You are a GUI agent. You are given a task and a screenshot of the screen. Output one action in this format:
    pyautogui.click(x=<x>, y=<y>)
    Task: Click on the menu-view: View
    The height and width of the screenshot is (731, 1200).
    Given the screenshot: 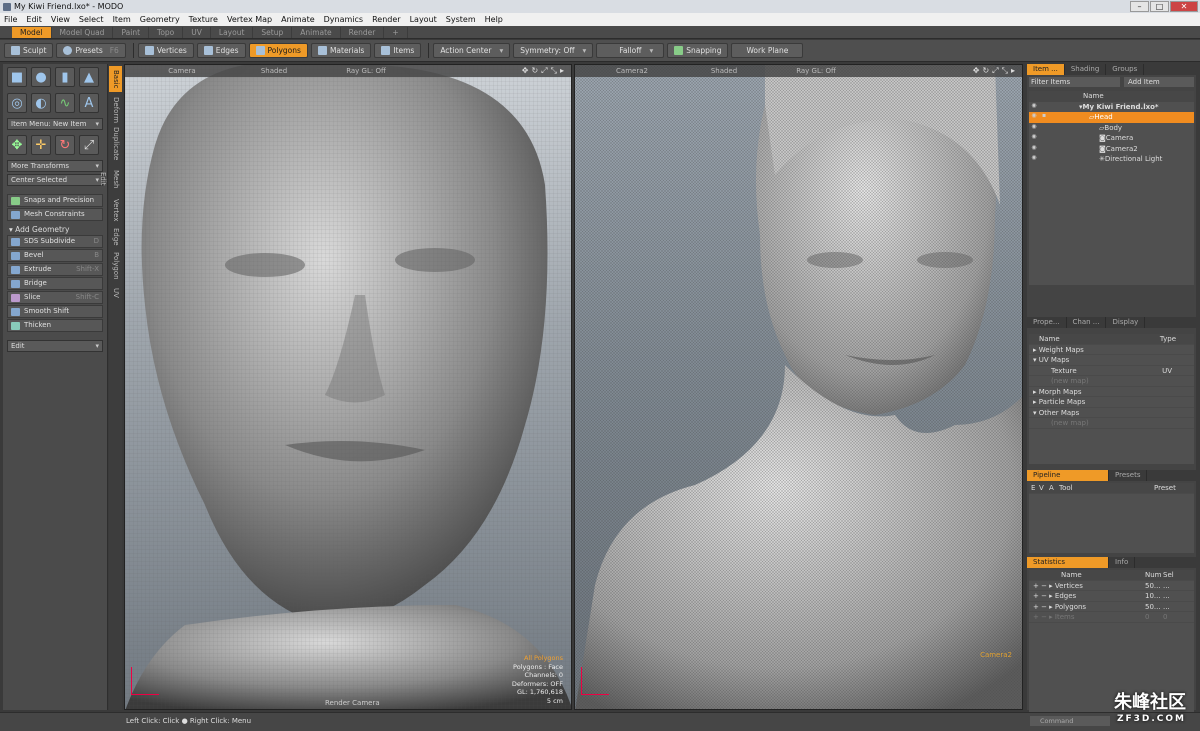 What is the action you would take?
    pyautogui.click(x=60, y=19)
    